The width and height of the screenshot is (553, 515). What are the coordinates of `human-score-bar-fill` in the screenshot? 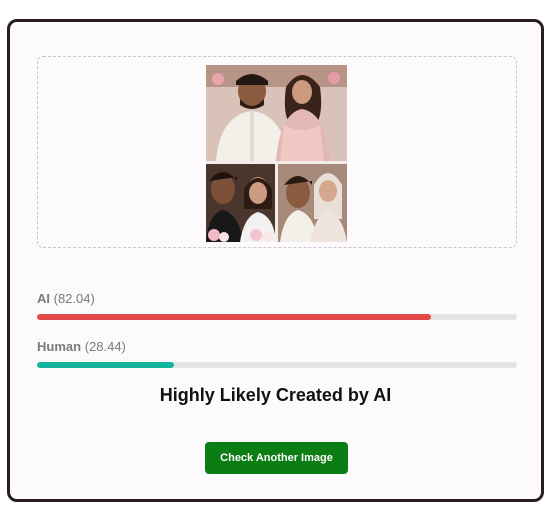 It's located at (105, 365).